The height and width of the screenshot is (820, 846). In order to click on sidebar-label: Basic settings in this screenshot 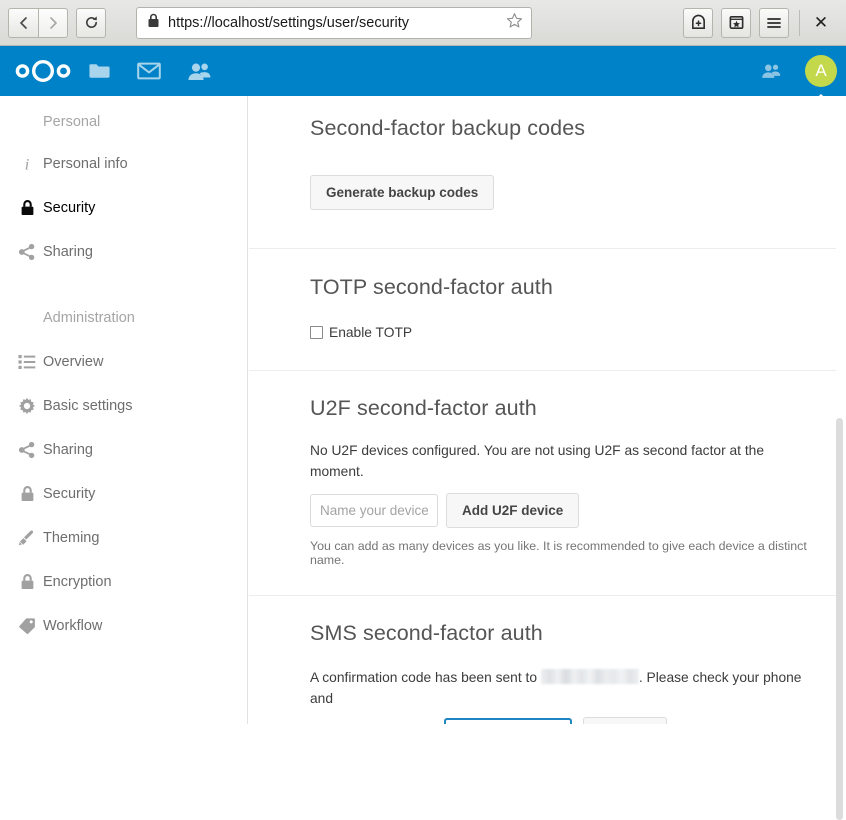, I will do `click(87, 406)`.